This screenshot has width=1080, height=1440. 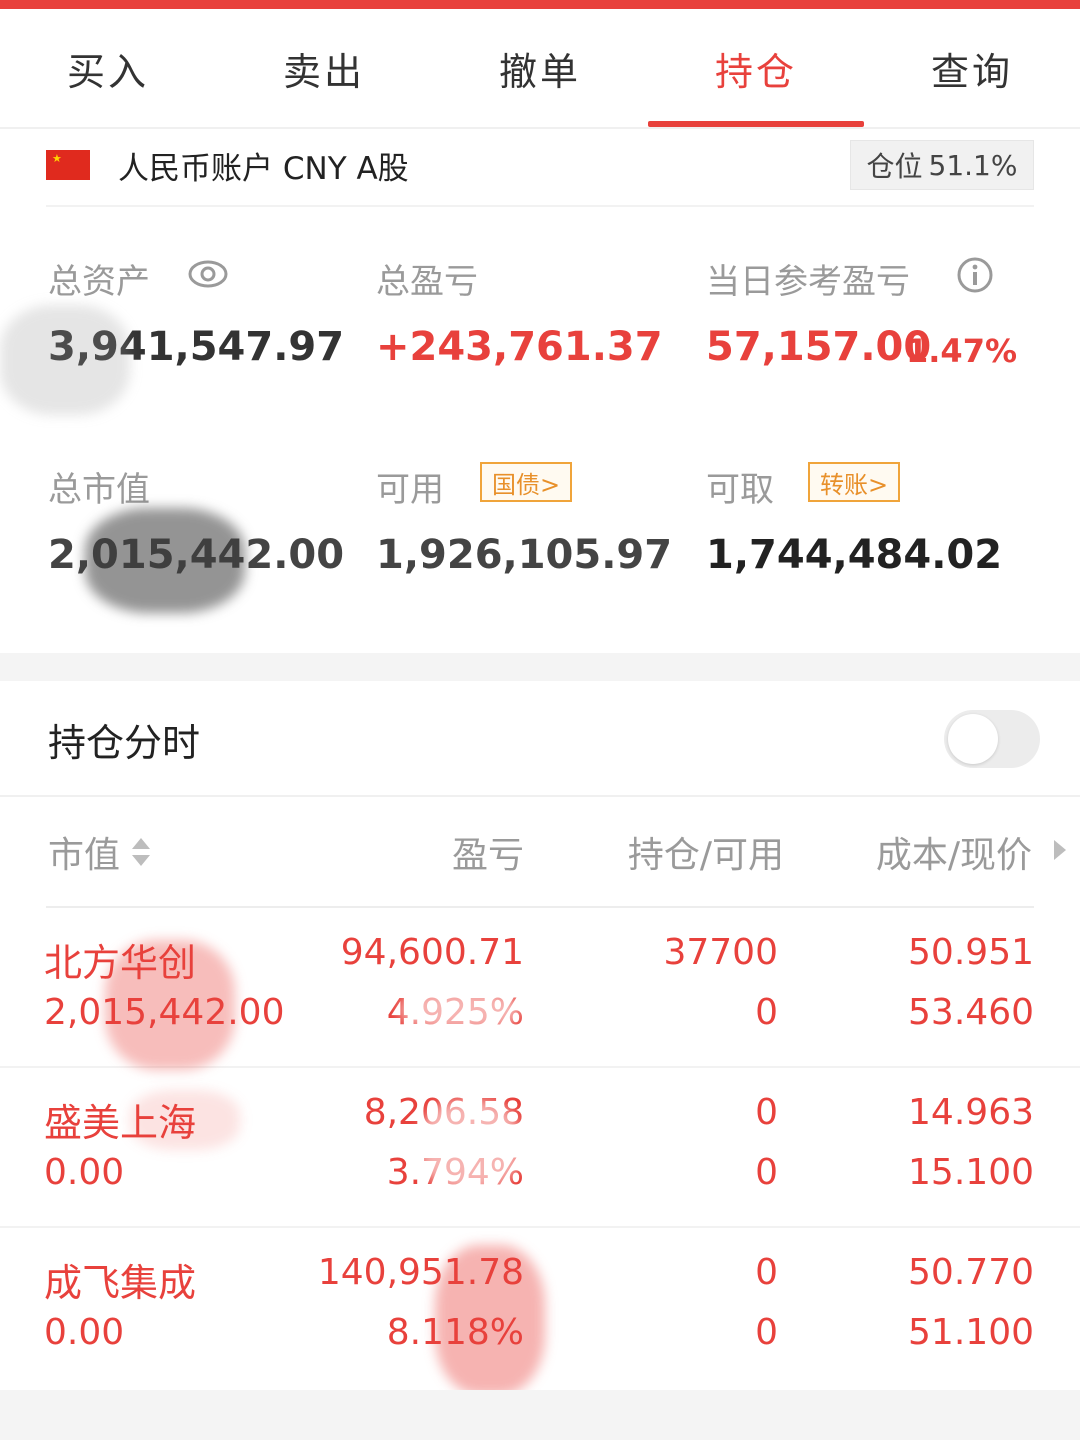 What do you see at coordinates (99, 490) in the screenshot?
I see `market-value-label: 总市值` at bounding box center [99, 490].